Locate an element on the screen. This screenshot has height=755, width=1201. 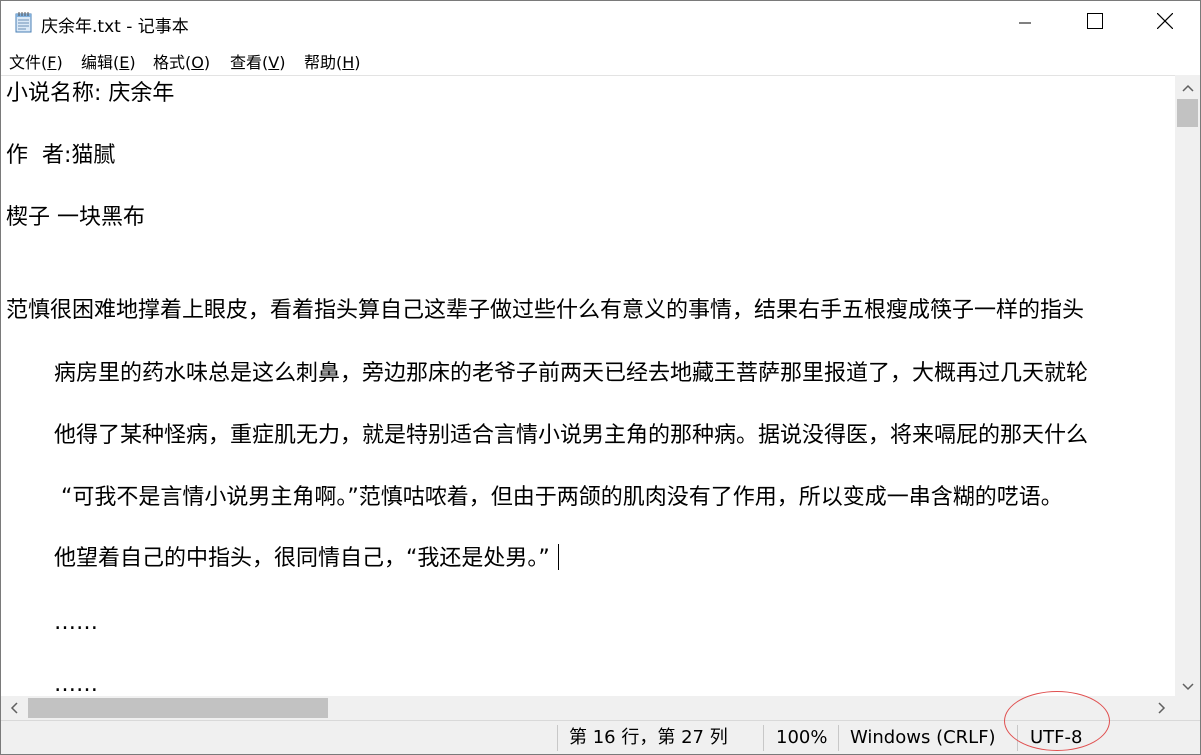
chevron-right-icon is located at coordinates (1162, 708).